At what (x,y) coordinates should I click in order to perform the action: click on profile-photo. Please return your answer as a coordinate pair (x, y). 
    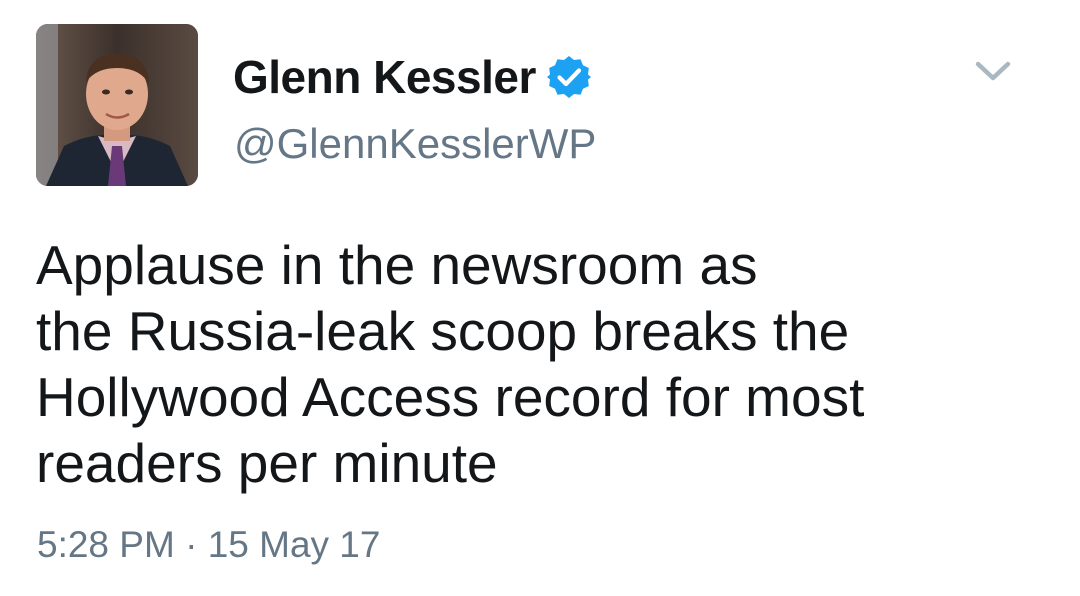
    Looking at the image, I should click on (117, 105).